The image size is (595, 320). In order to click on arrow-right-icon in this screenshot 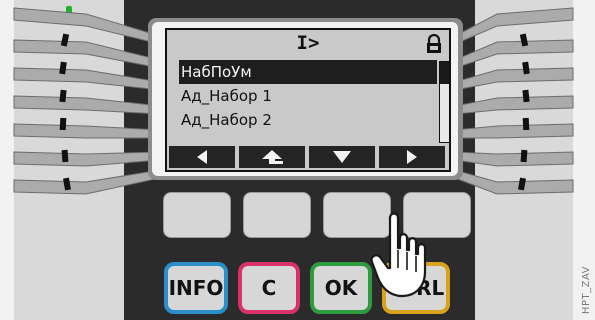, I will do `click(412, 157)`.